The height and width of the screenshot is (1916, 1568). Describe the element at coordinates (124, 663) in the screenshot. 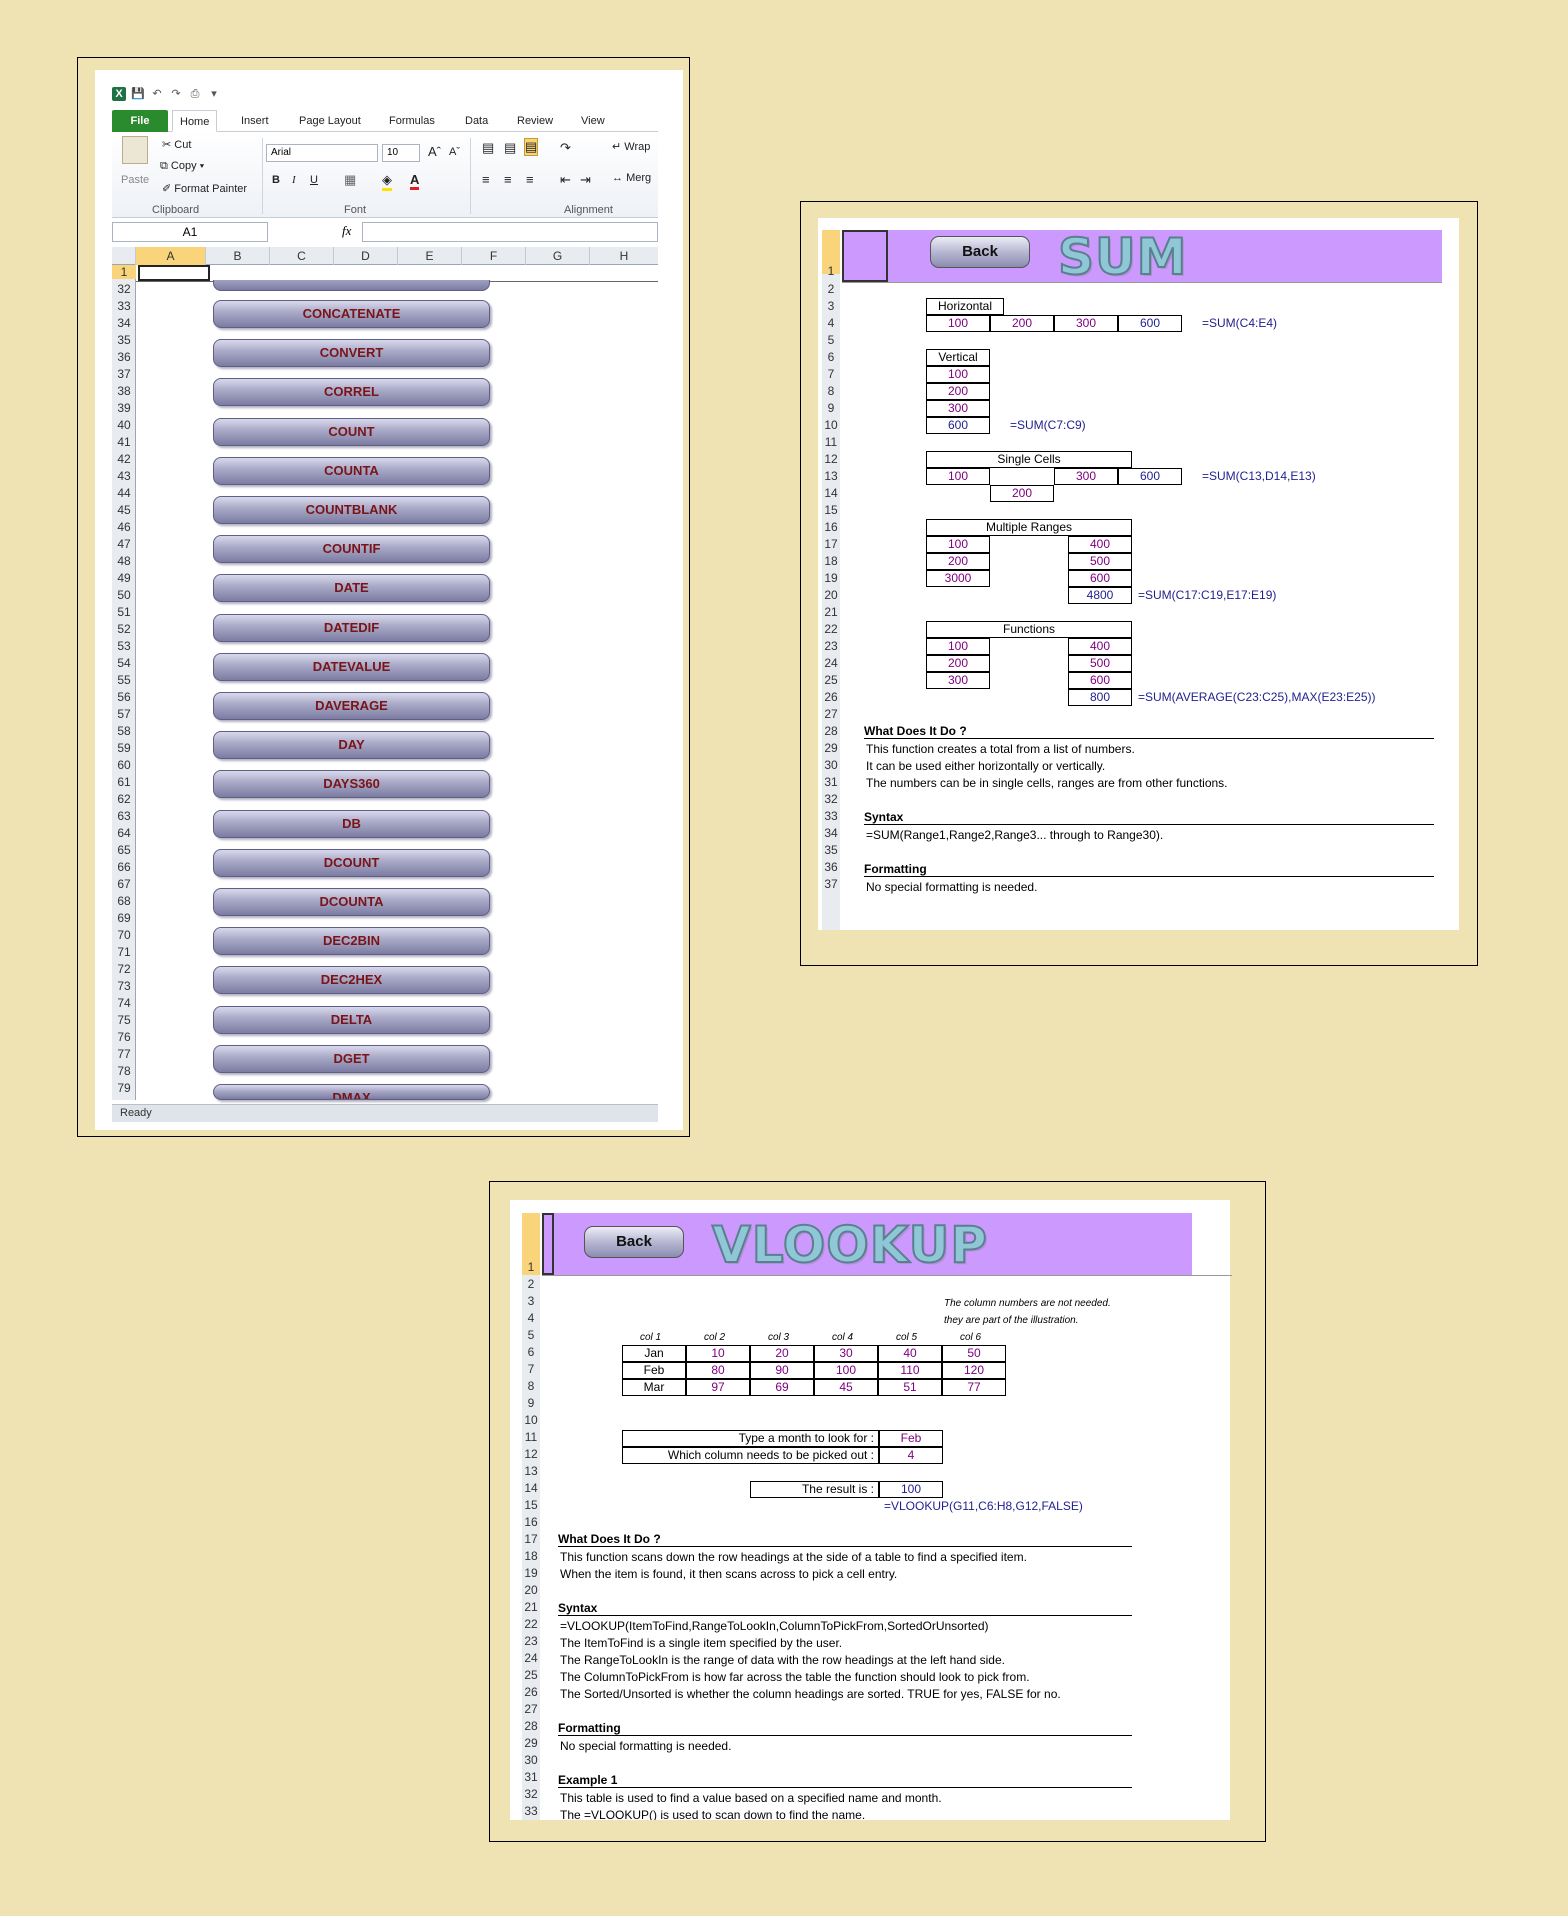

I see `row-header: 54` at that location.